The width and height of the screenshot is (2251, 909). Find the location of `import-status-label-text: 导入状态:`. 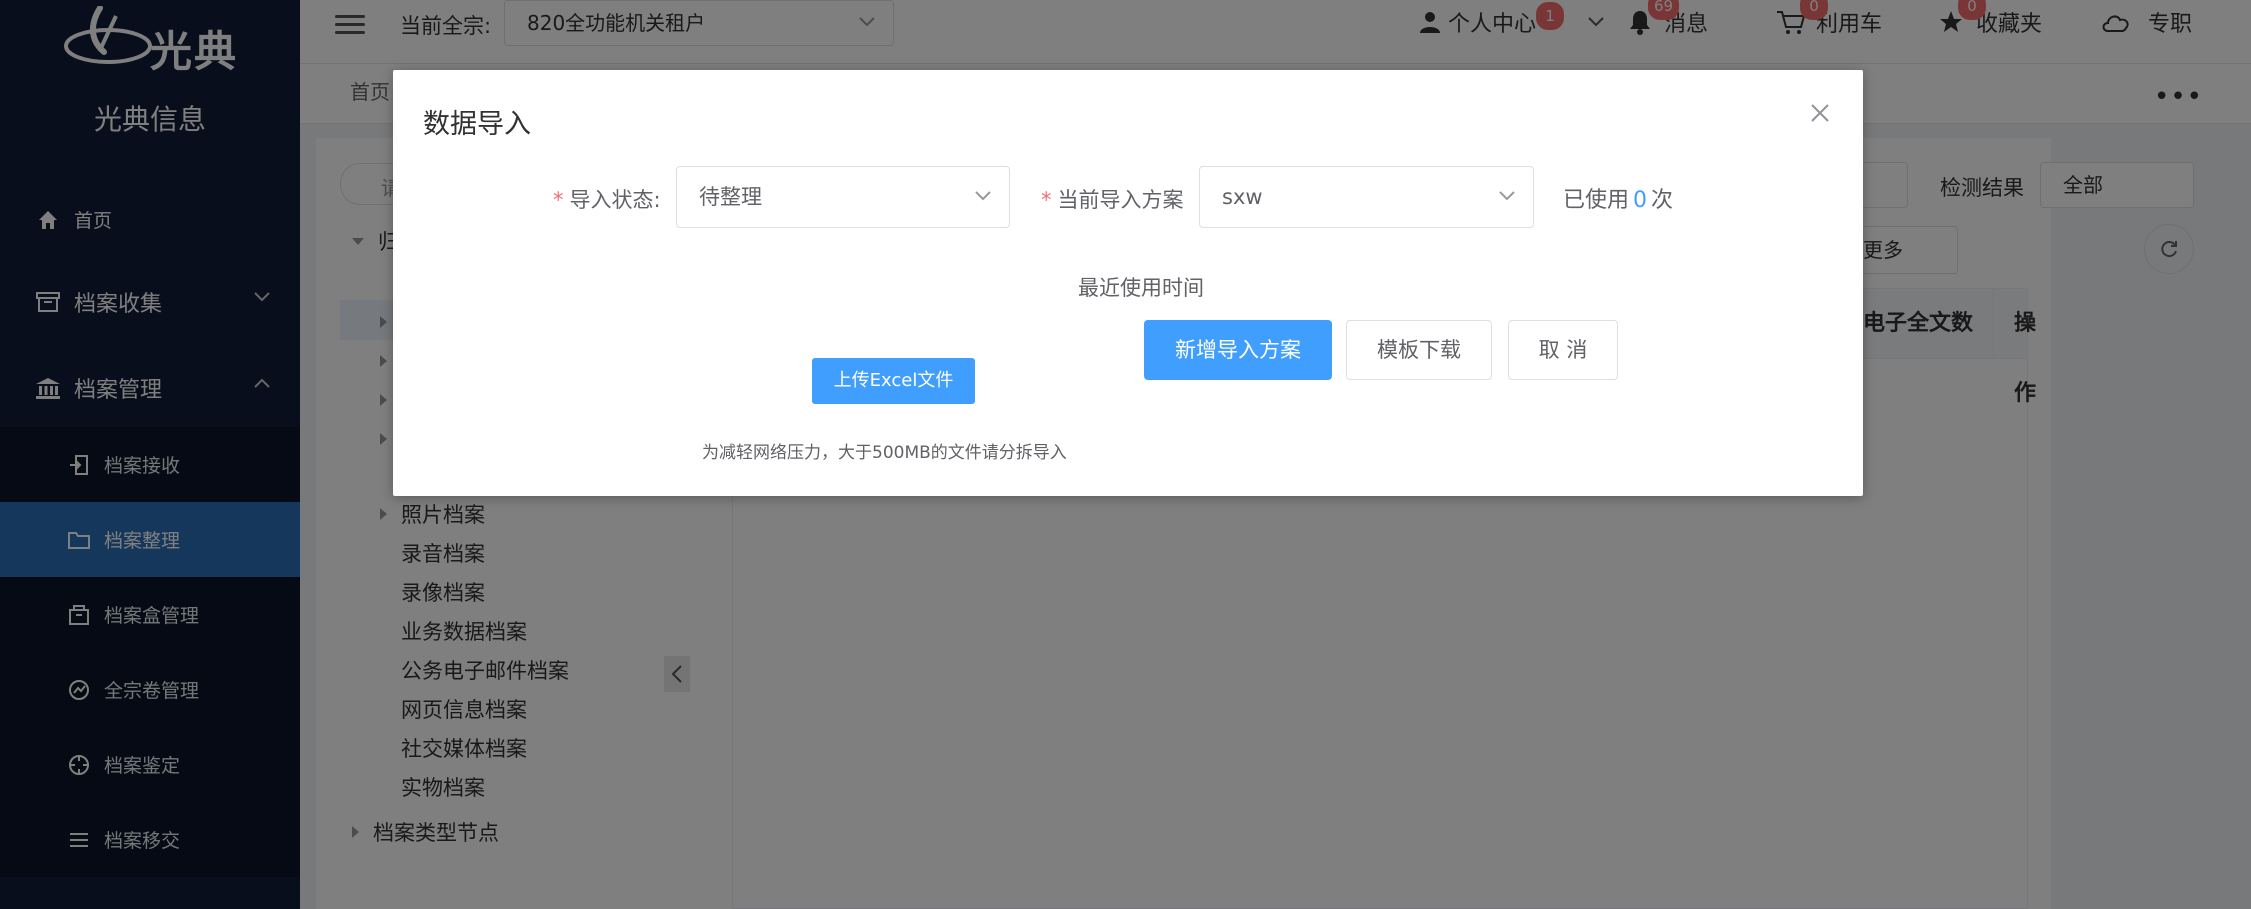

import-status-label-text: 导入状态: is located at coordinates (615, 200).